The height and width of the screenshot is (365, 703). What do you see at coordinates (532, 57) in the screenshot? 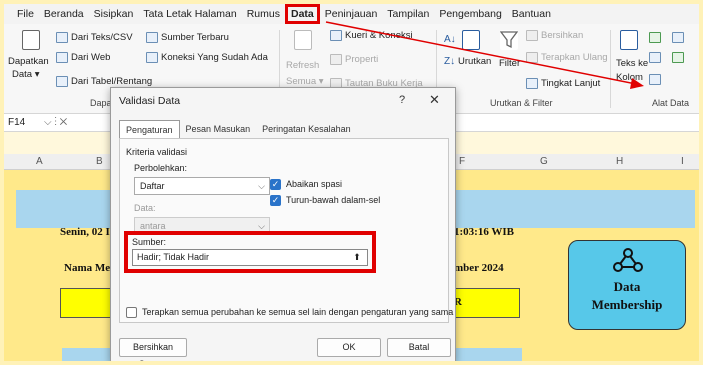
I see `reapply-icon` at bounding box center [532, 57].